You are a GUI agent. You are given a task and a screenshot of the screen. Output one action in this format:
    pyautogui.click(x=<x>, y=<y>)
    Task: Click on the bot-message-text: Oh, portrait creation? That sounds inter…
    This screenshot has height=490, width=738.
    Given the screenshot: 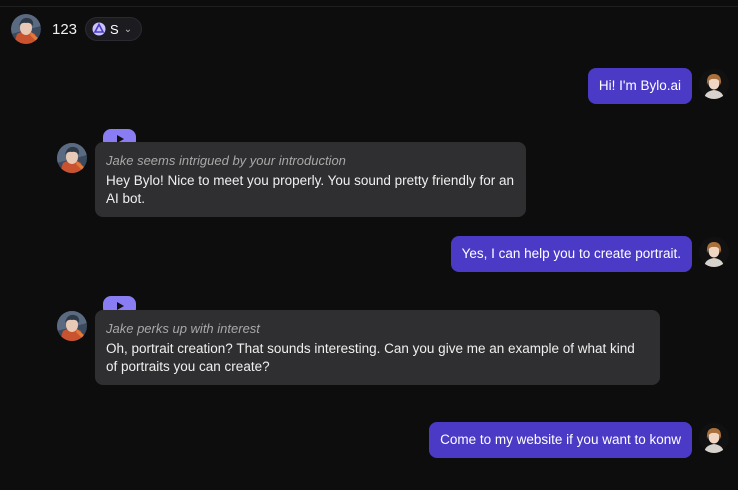 What is the action you would take?
    pyautogui.click(x=370, y=357)
    